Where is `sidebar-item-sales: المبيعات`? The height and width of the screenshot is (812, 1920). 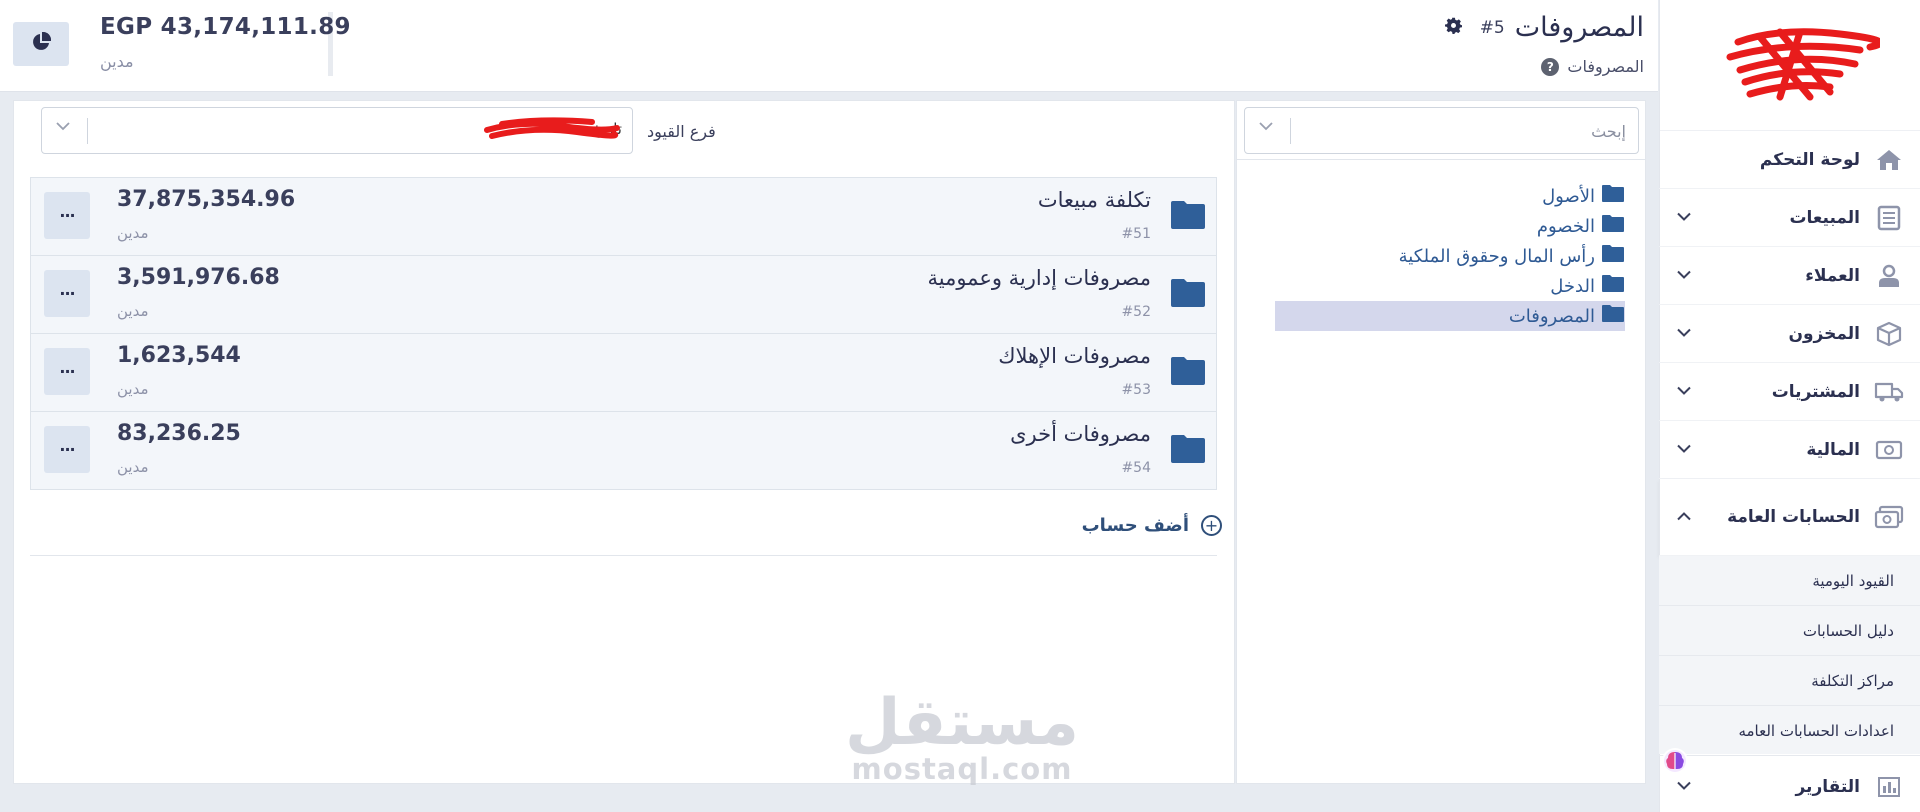
sidebar-item-sales: المبيعات is located at coordinates (1789, 218).